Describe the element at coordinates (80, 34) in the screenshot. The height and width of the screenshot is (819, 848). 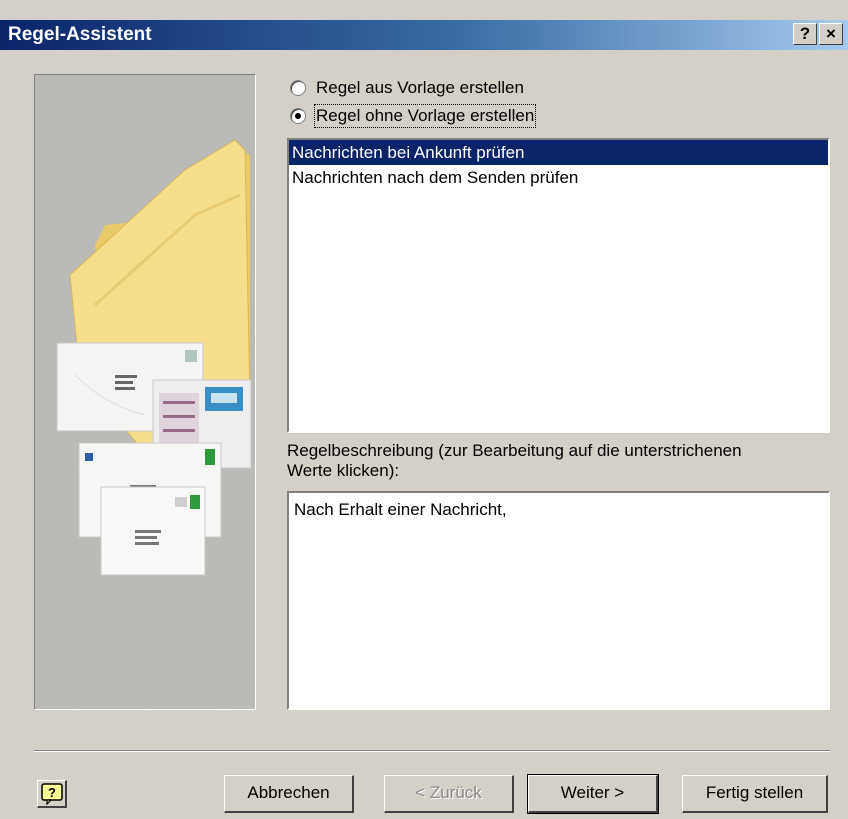
I see `window-title: Regel-Assistent` at that location.